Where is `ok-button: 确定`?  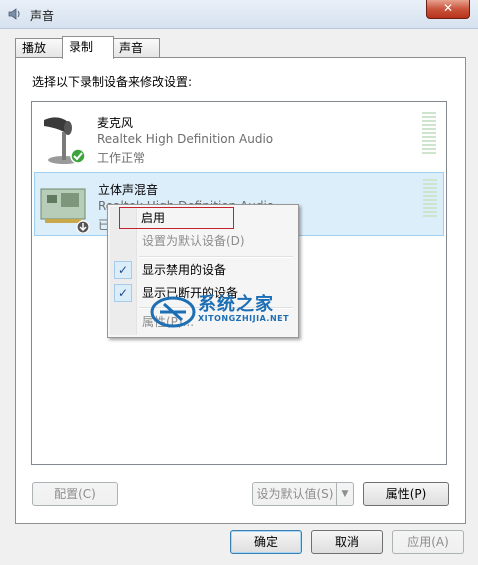
ok-button: 确定 is located at coordinates (266, 542).